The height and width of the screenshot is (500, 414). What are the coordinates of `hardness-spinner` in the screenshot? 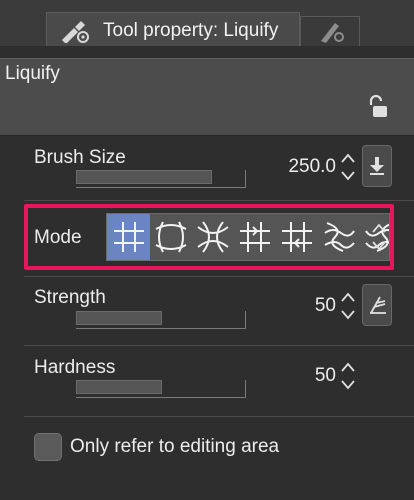 It's located at (348, 376).